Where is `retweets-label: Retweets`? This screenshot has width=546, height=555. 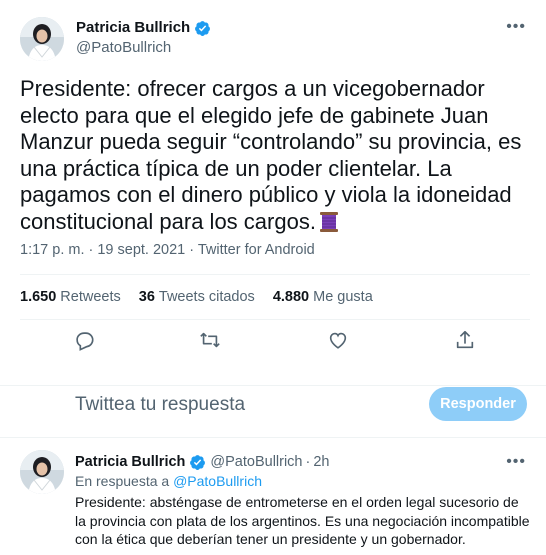
retweets-label: Retweets is located at coordinates (90, 297).